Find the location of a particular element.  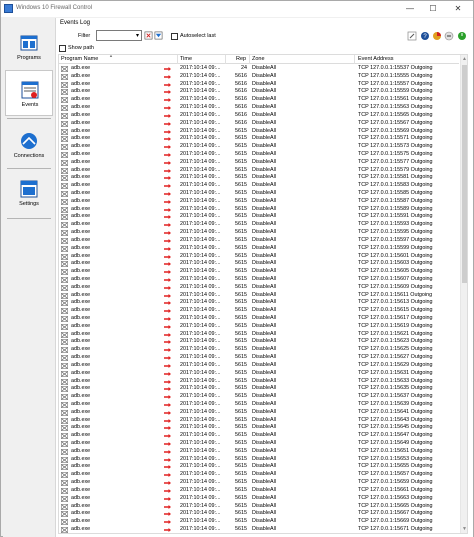

sidebar-item-events: Events is located at coordinates (29, 93).